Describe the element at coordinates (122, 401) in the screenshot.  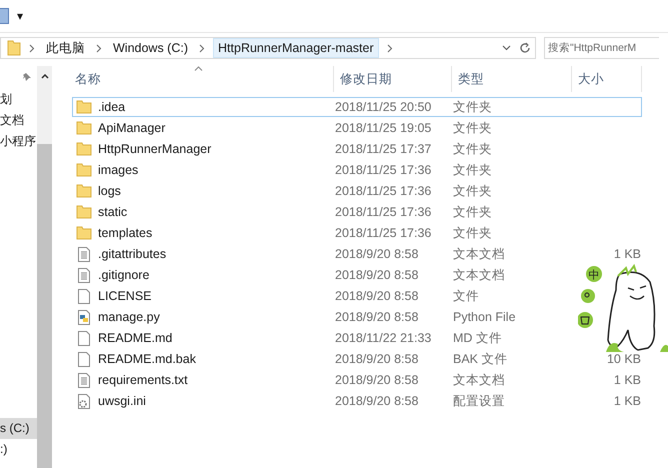
I see `file-name: uwsgi.ini` at that location.